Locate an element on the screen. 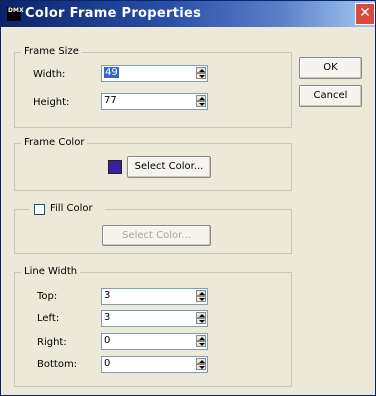 Image resolution: width=376 pixels, height=396 pixels. height-label: Height: is located at coordinates (51, 102).